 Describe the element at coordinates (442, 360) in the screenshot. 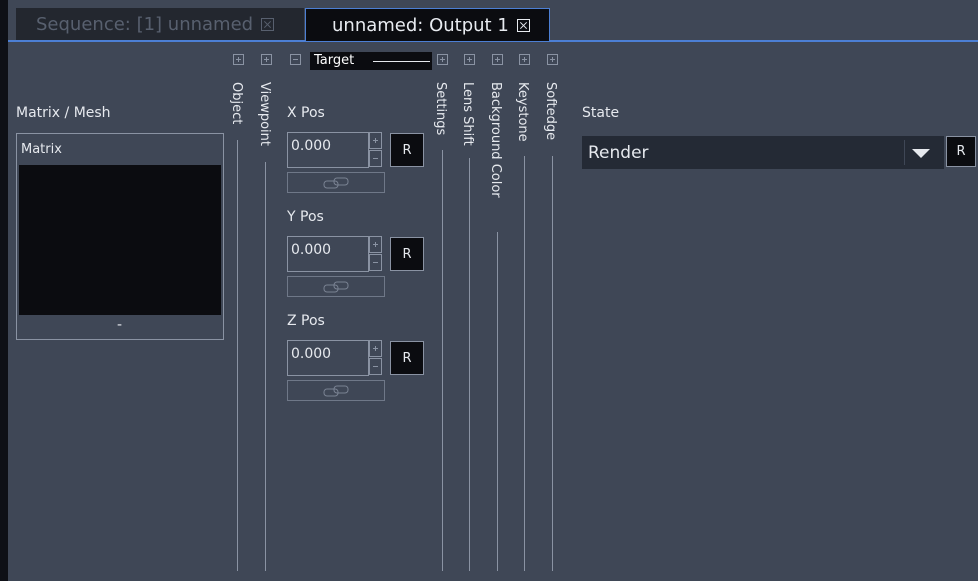

I see `settings-column-line` at that location.